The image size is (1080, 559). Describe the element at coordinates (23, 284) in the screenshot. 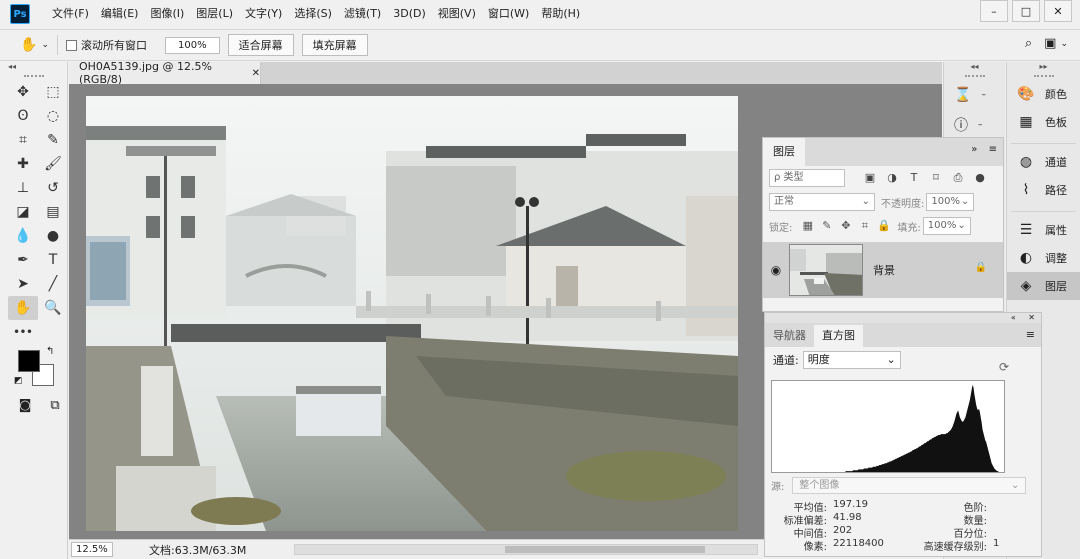

I see `path-select-tool-icon: ➤` at that location.